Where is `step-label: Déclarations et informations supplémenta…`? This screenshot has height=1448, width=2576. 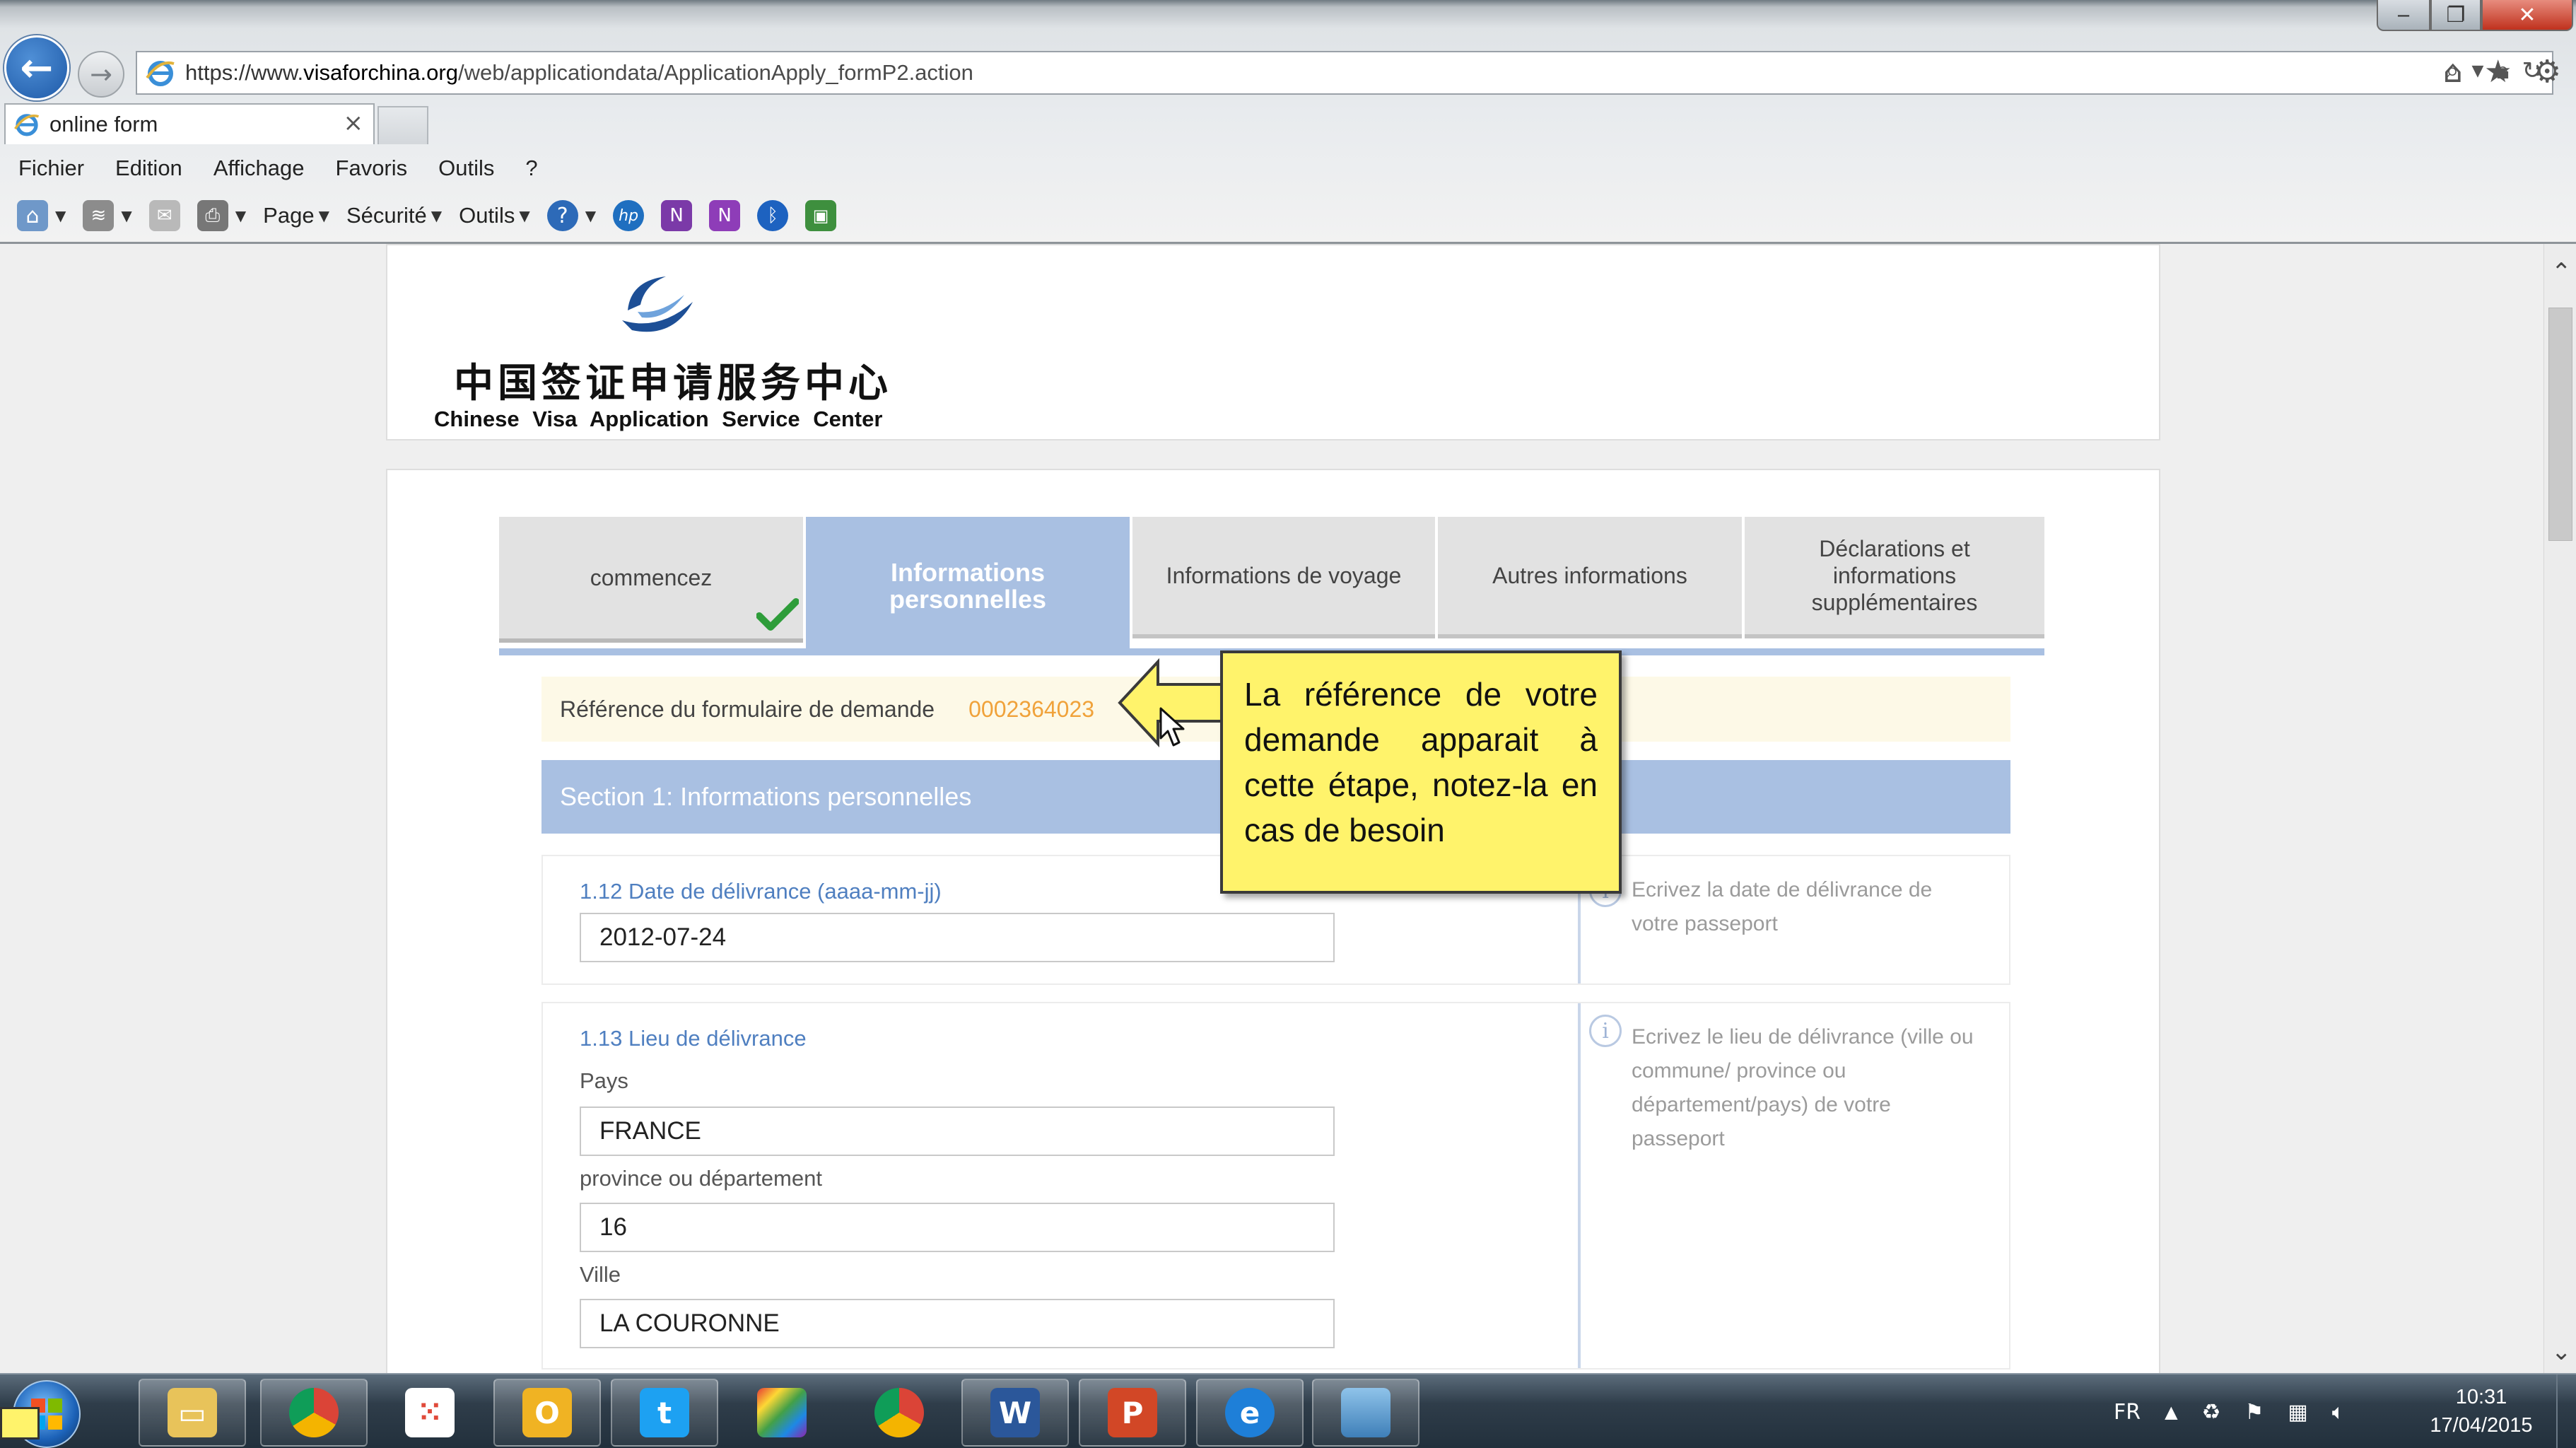 step-label: Déclarations et informations supplémenta… is located at coordinates (1895, 575).